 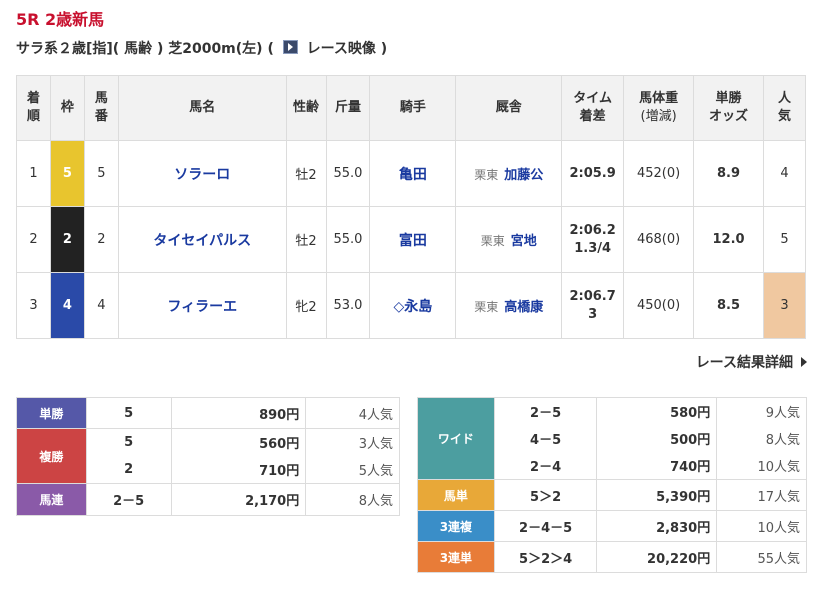 I want to click on race-video-link: レース映像, so click(x=341, y=49).